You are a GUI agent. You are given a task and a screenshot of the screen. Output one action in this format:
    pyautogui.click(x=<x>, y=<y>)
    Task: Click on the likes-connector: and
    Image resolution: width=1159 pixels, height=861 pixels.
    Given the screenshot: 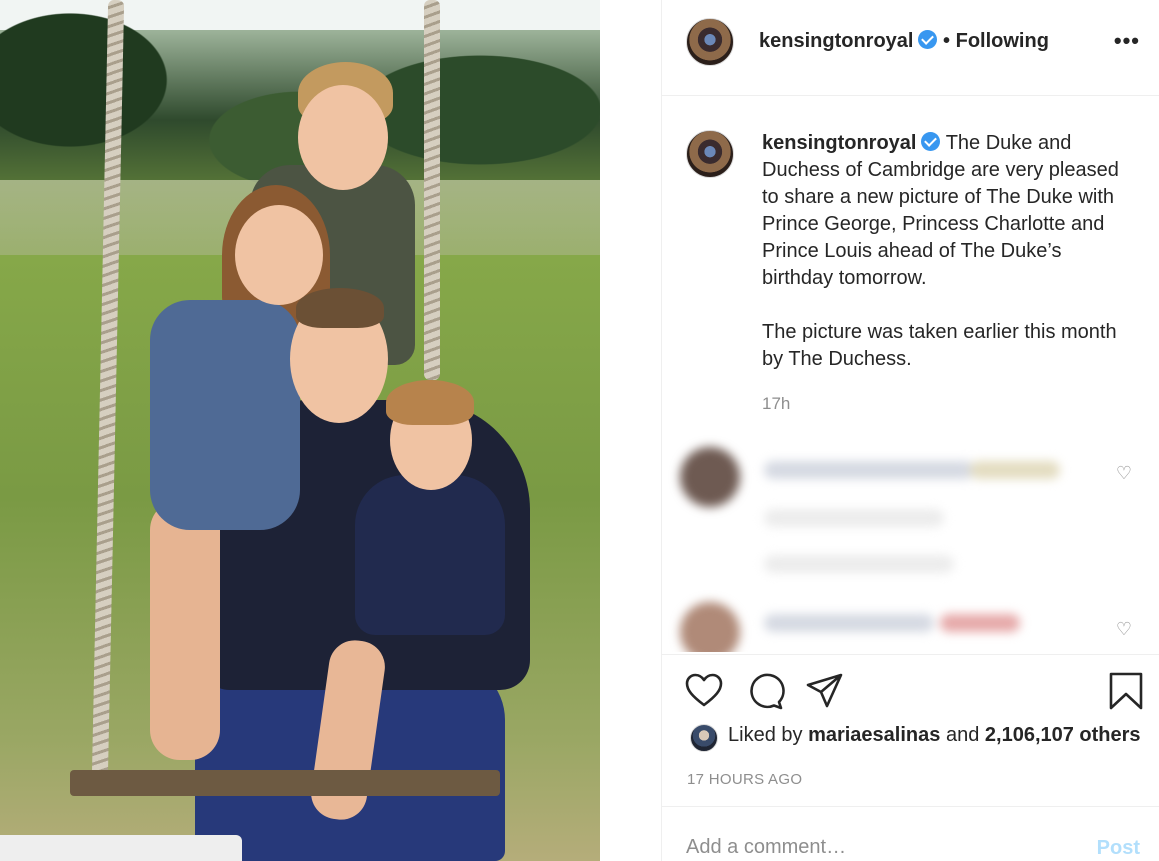 What is the action you would take?
    pyautogui.click(x=962, y=735)
    